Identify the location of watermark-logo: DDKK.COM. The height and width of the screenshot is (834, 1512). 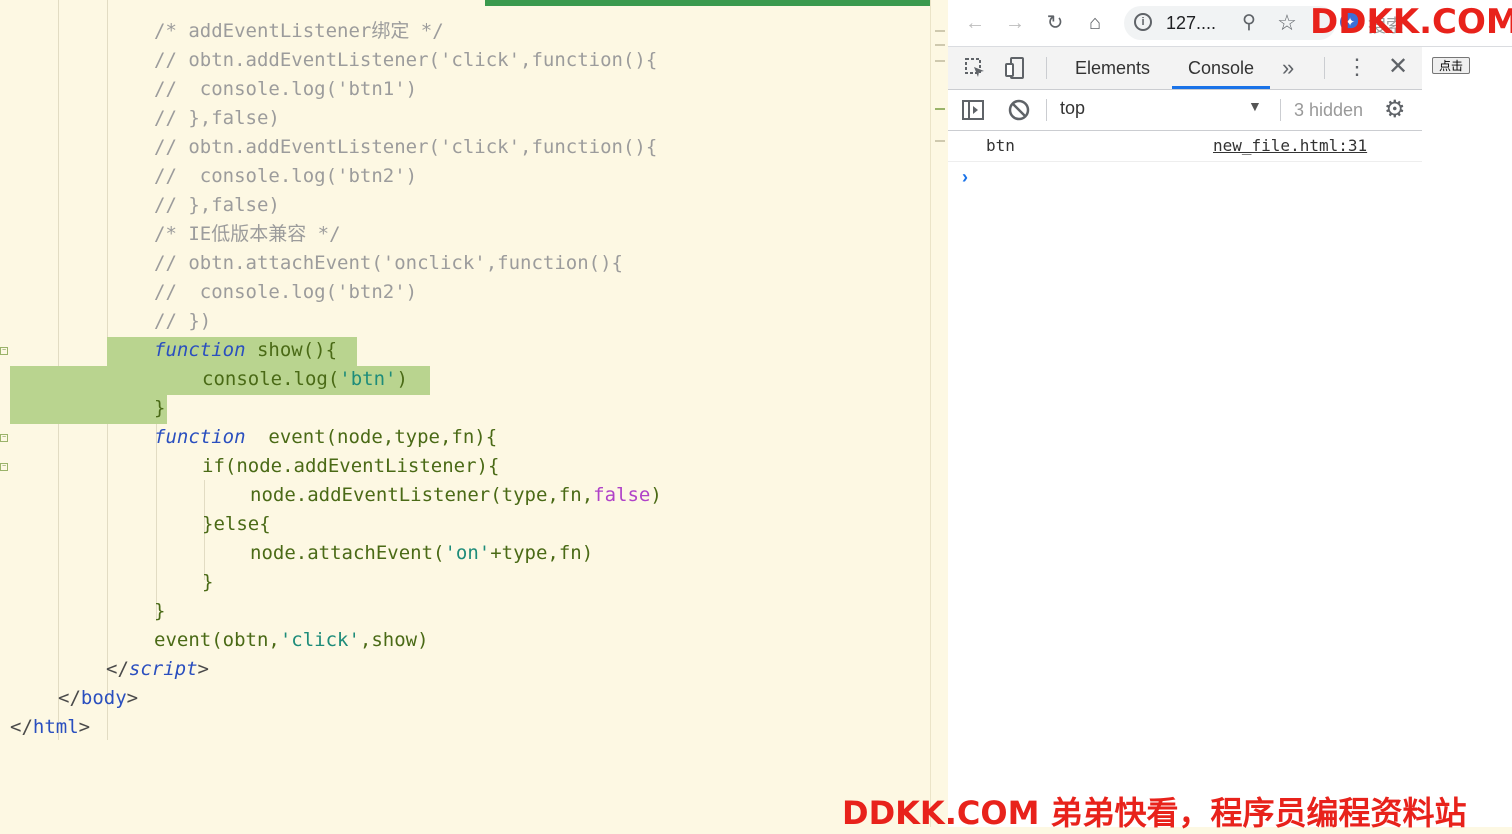
(1411, 22).